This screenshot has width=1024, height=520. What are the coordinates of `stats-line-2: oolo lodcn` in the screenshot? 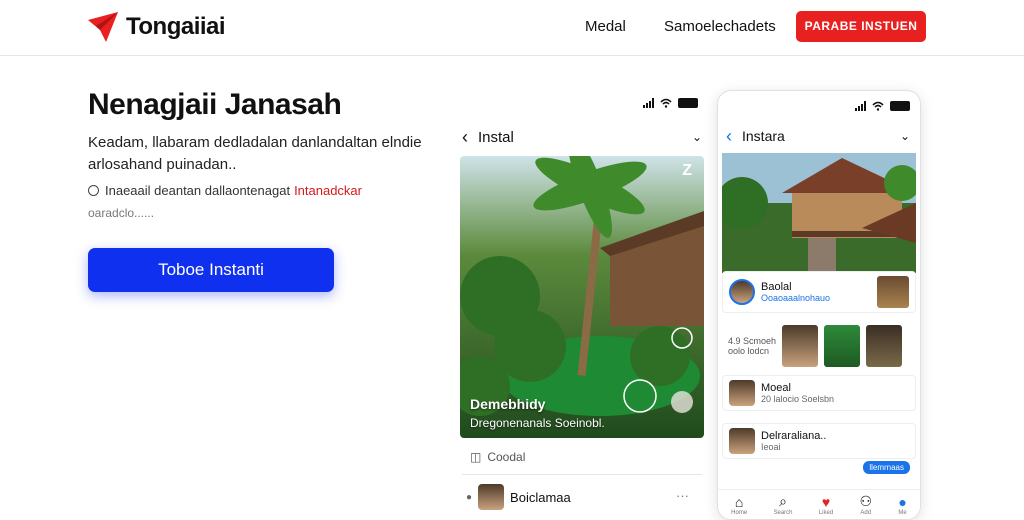 It's located at (749, 351).